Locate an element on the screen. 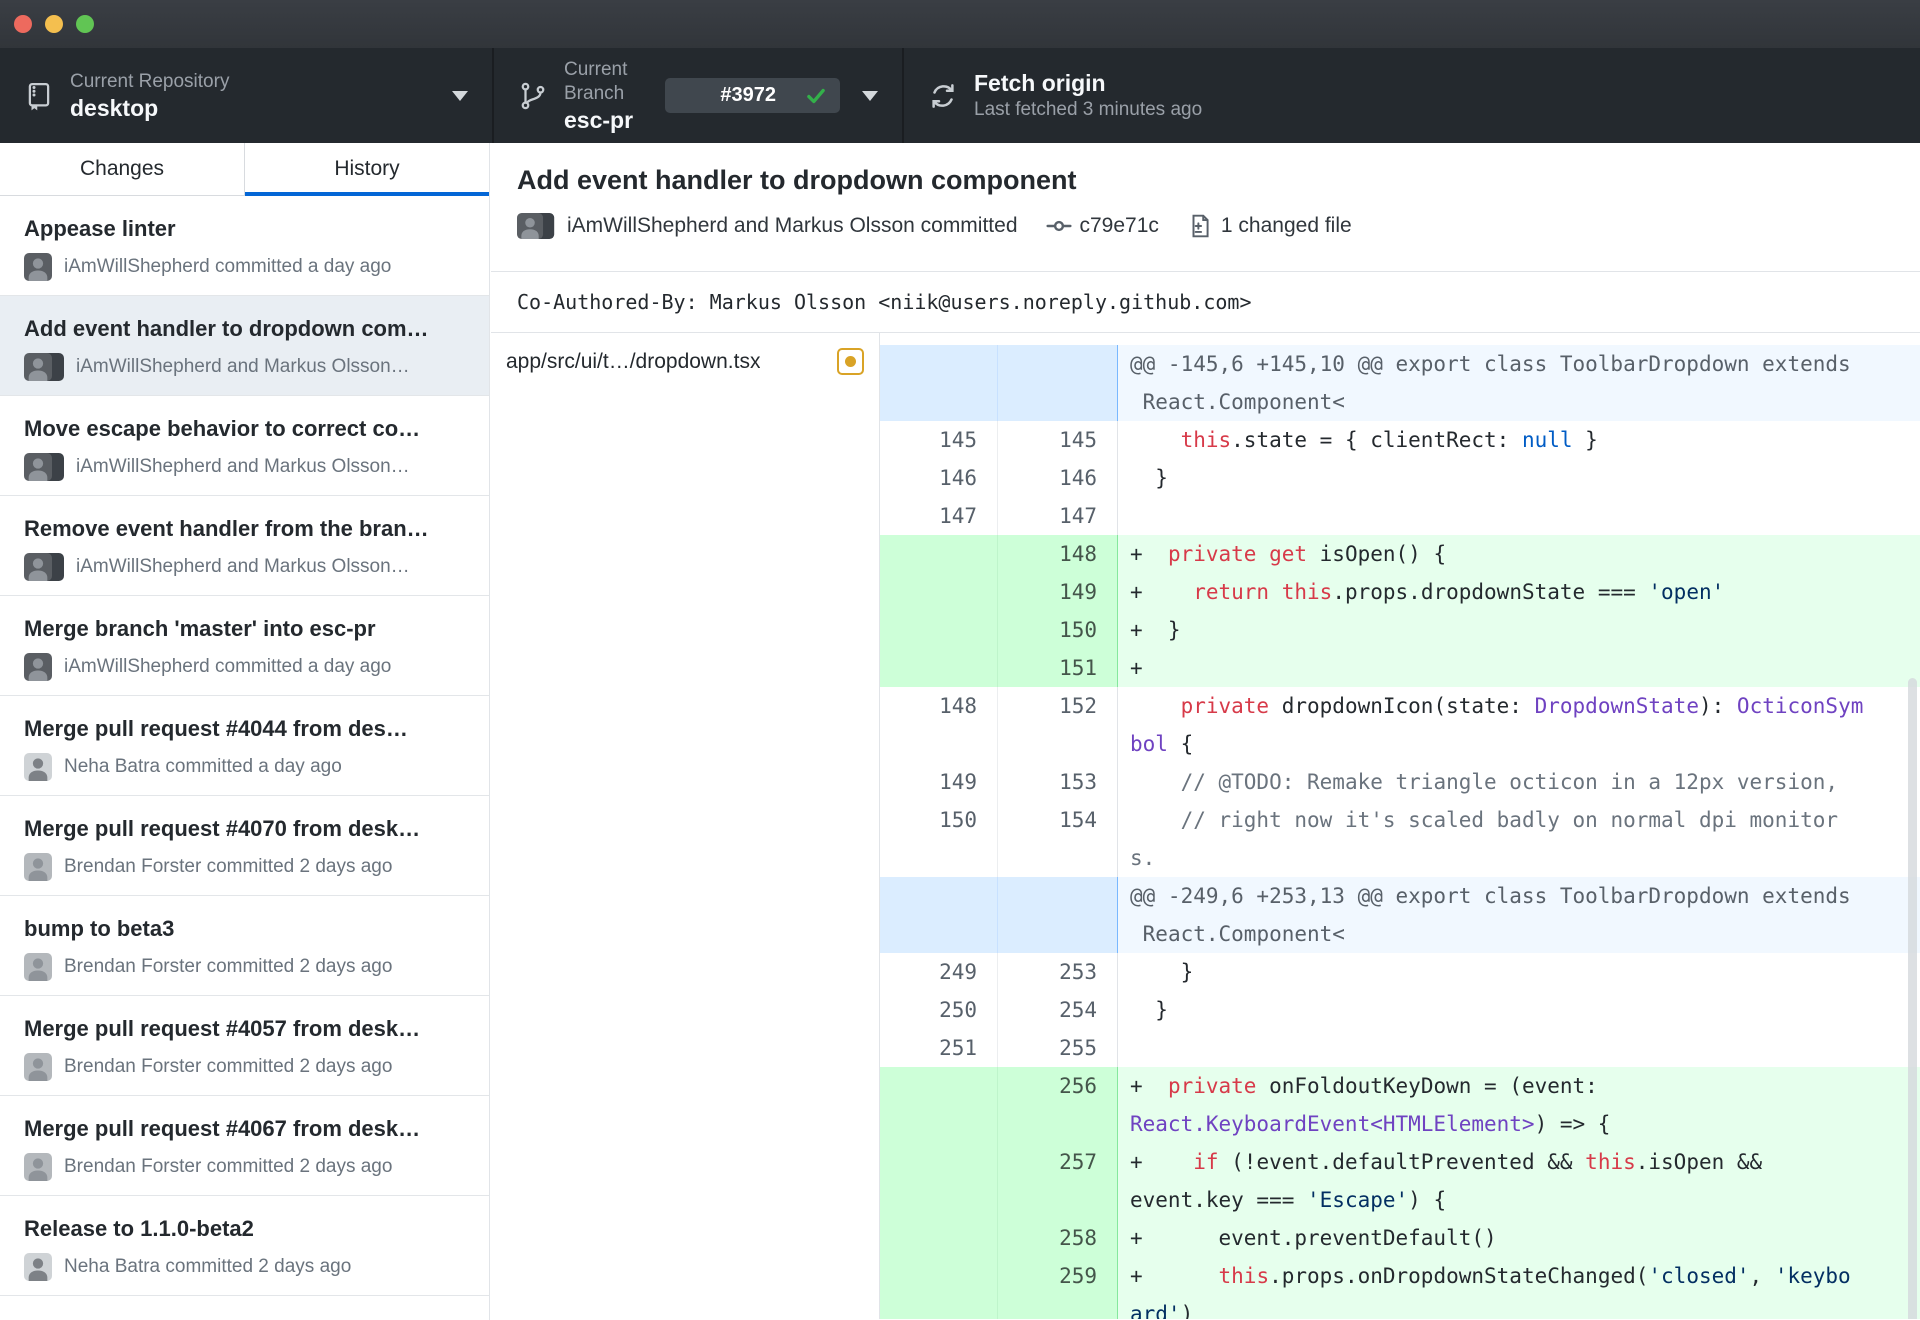 This screenshot has width=1920, height=1320. diff-row: 258 + event.preventDefault() is located at coordinates (1400, 1238).